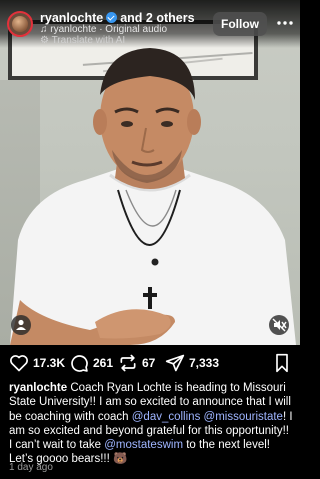  What do you see at coordinates (45, 29) in the screenshot?
I see `music-note-icon: ♫` at bounding box center [45, 29].